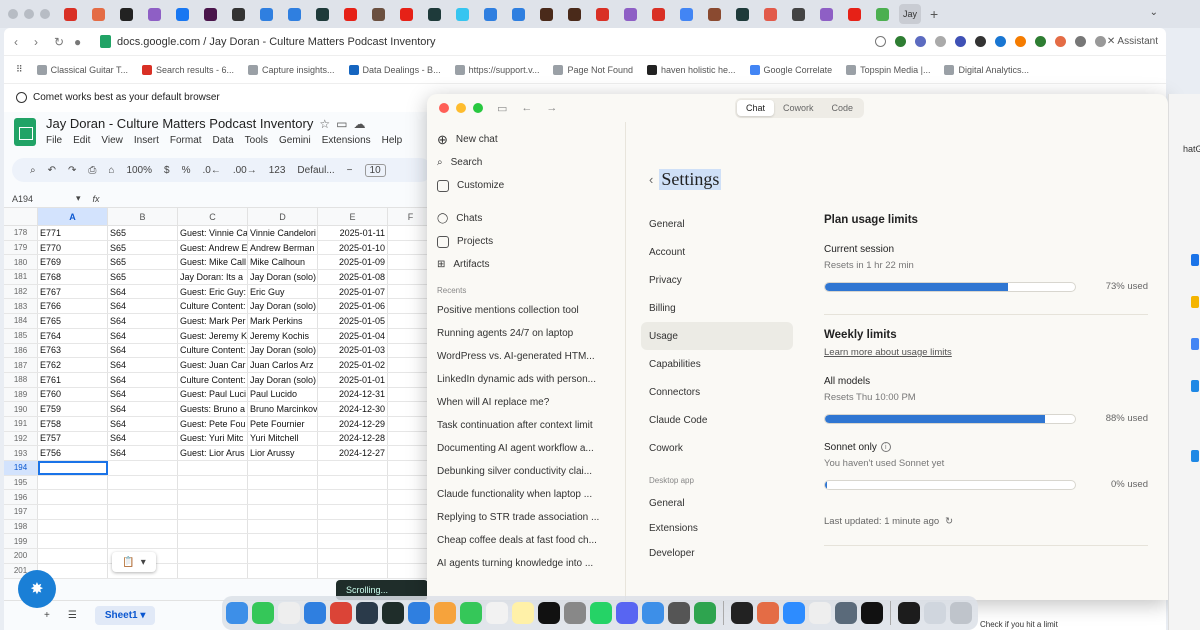 The width and height of the screenshot is (1200, 630). Describe the element at coordinates (393, 613) in the screenshot. I see `comet-icon` at that location.